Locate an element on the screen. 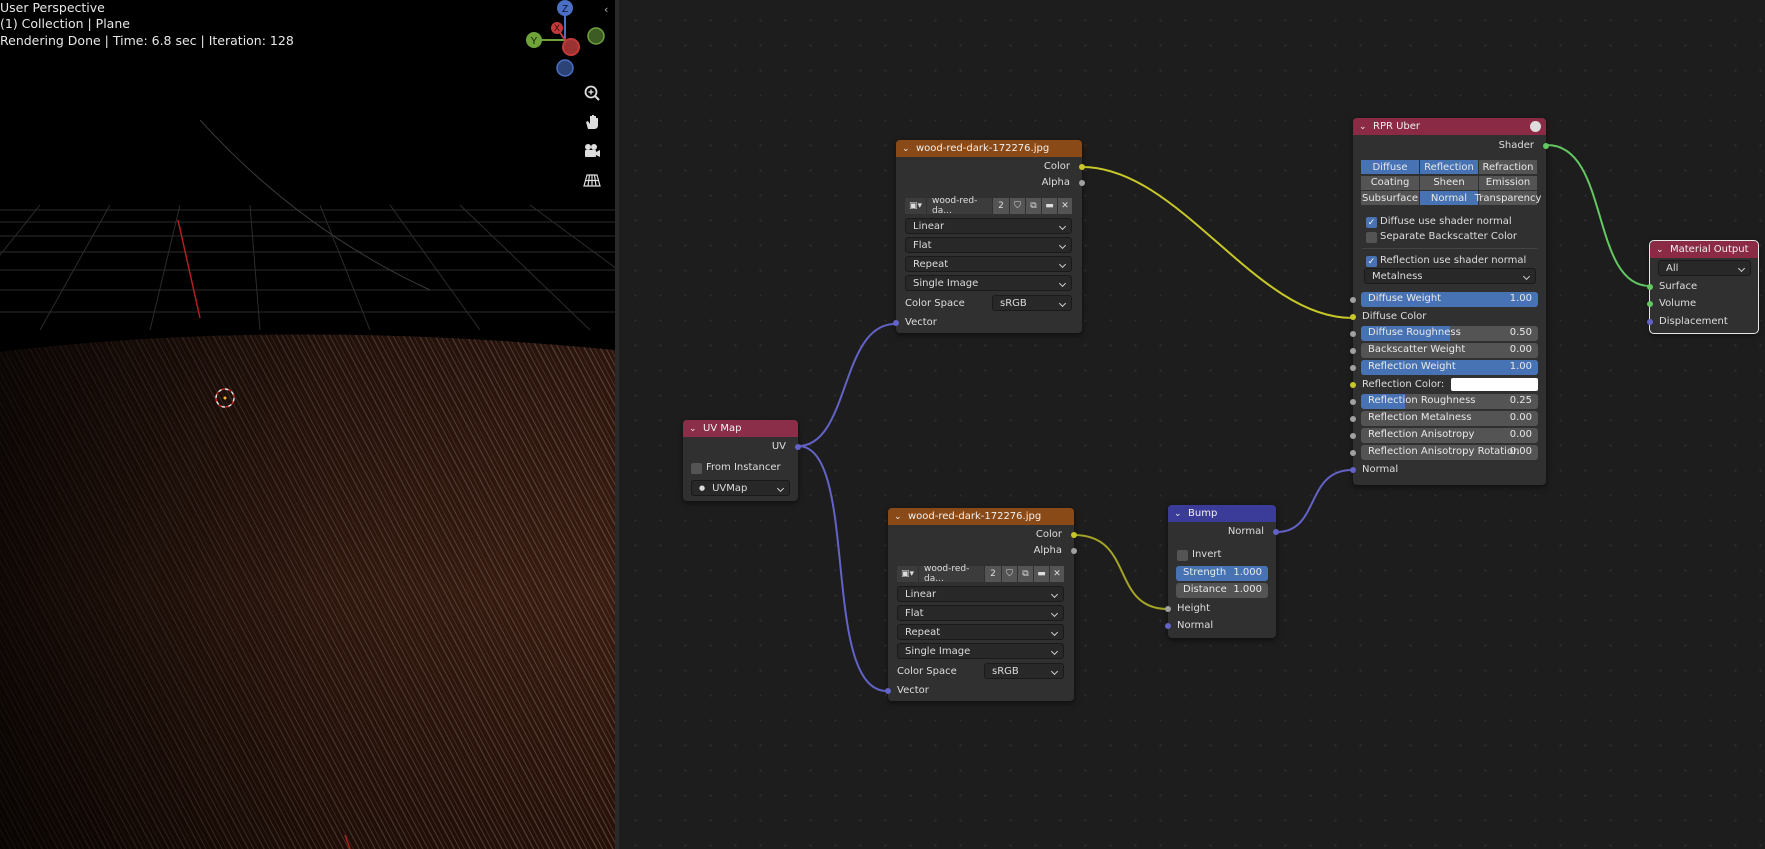 Image resolution: width=1765 pixels, height=849 pixels. reflection-metalness-slider: Reflection Metalness 0.00 is located at coordinates (1449, 418).